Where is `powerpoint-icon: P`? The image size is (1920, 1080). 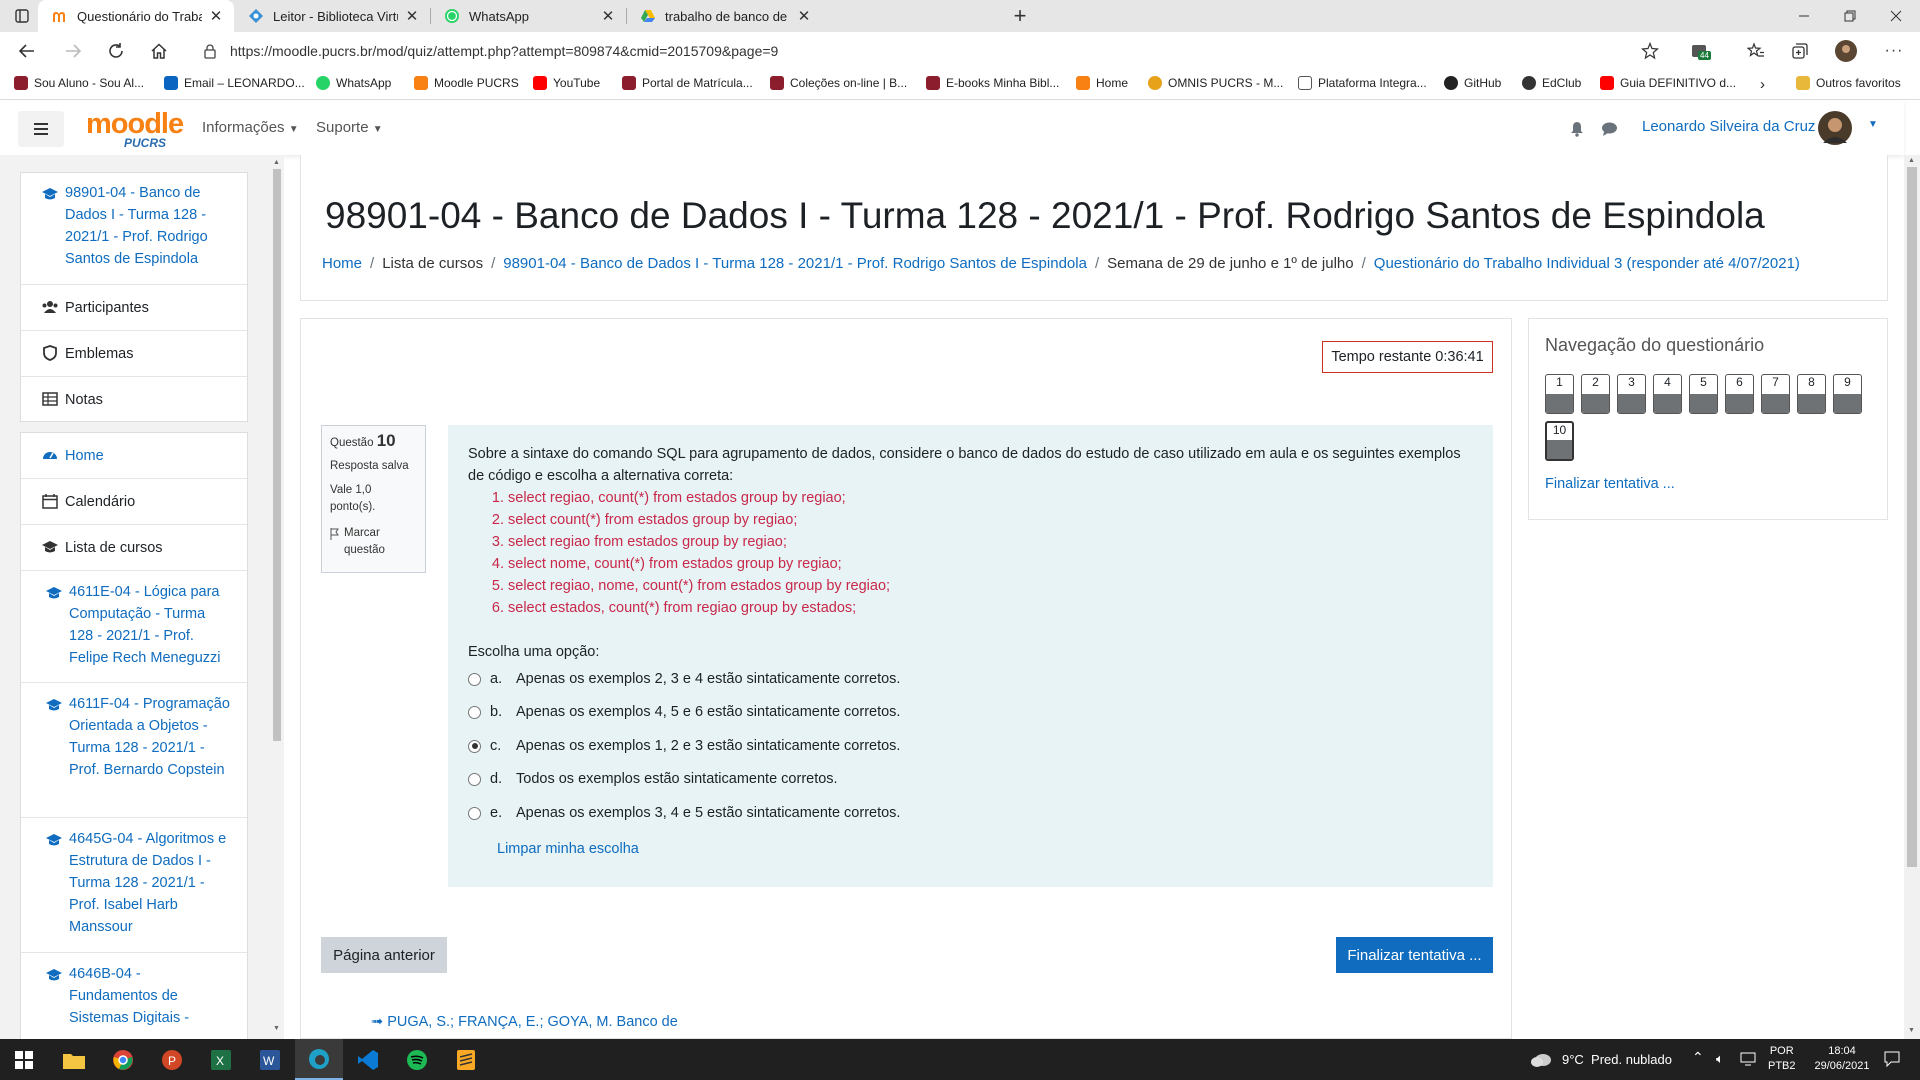 powerpoint-icon: P is located at coordinates (172, 1059).